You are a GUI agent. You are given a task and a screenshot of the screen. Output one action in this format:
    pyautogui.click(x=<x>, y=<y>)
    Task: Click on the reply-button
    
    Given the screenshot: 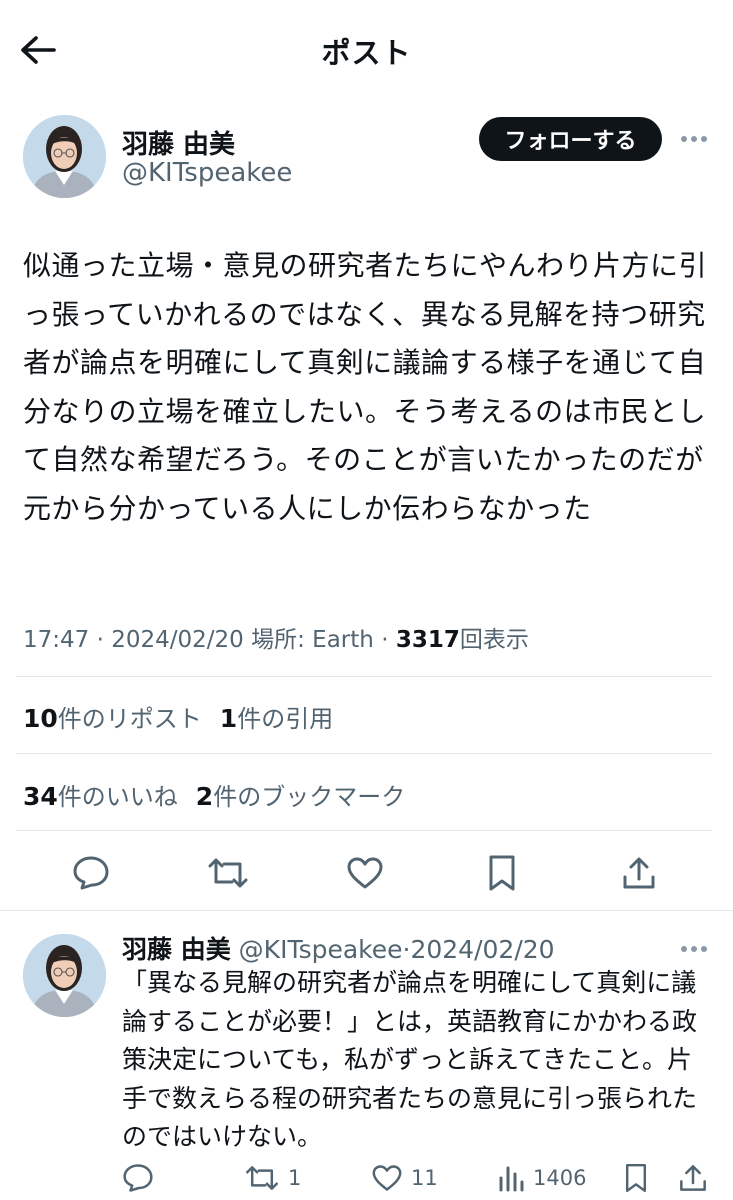 What is the action you would take?
    pyautogui.click(x=91, y=873)
    